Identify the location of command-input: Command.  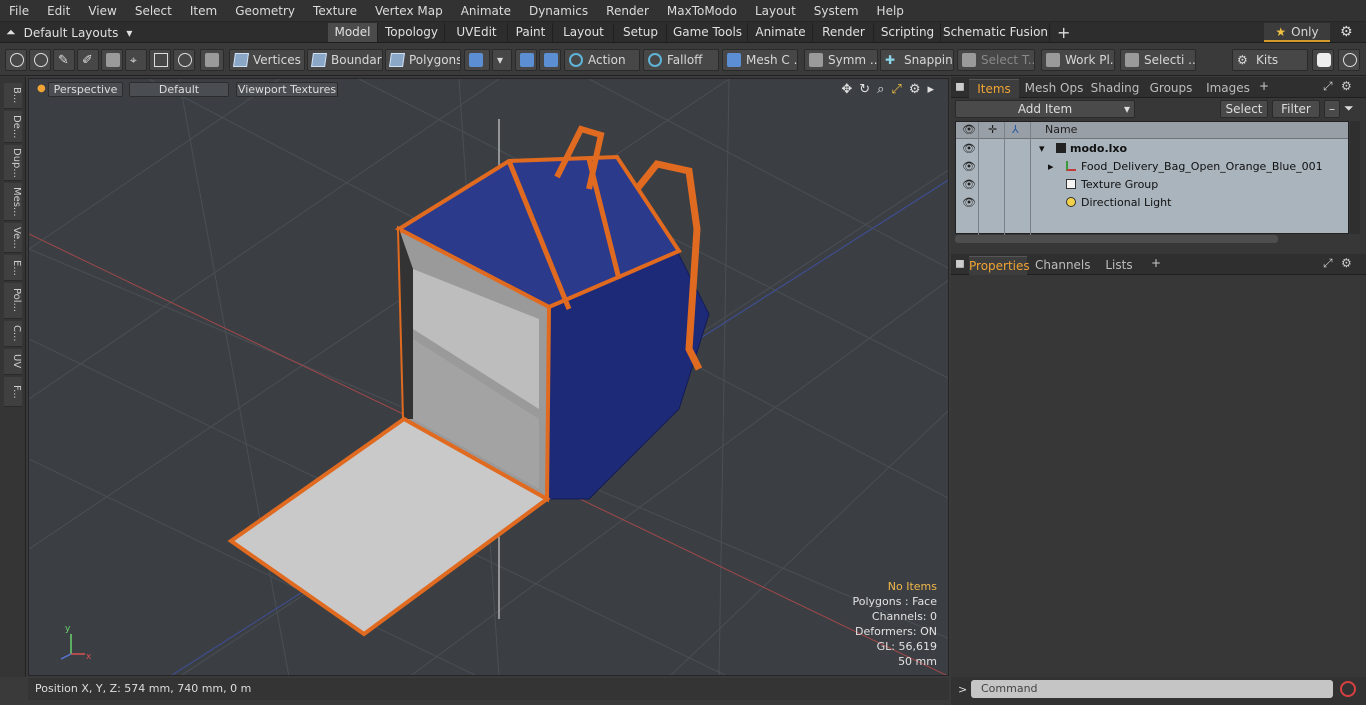
(1152, 689).